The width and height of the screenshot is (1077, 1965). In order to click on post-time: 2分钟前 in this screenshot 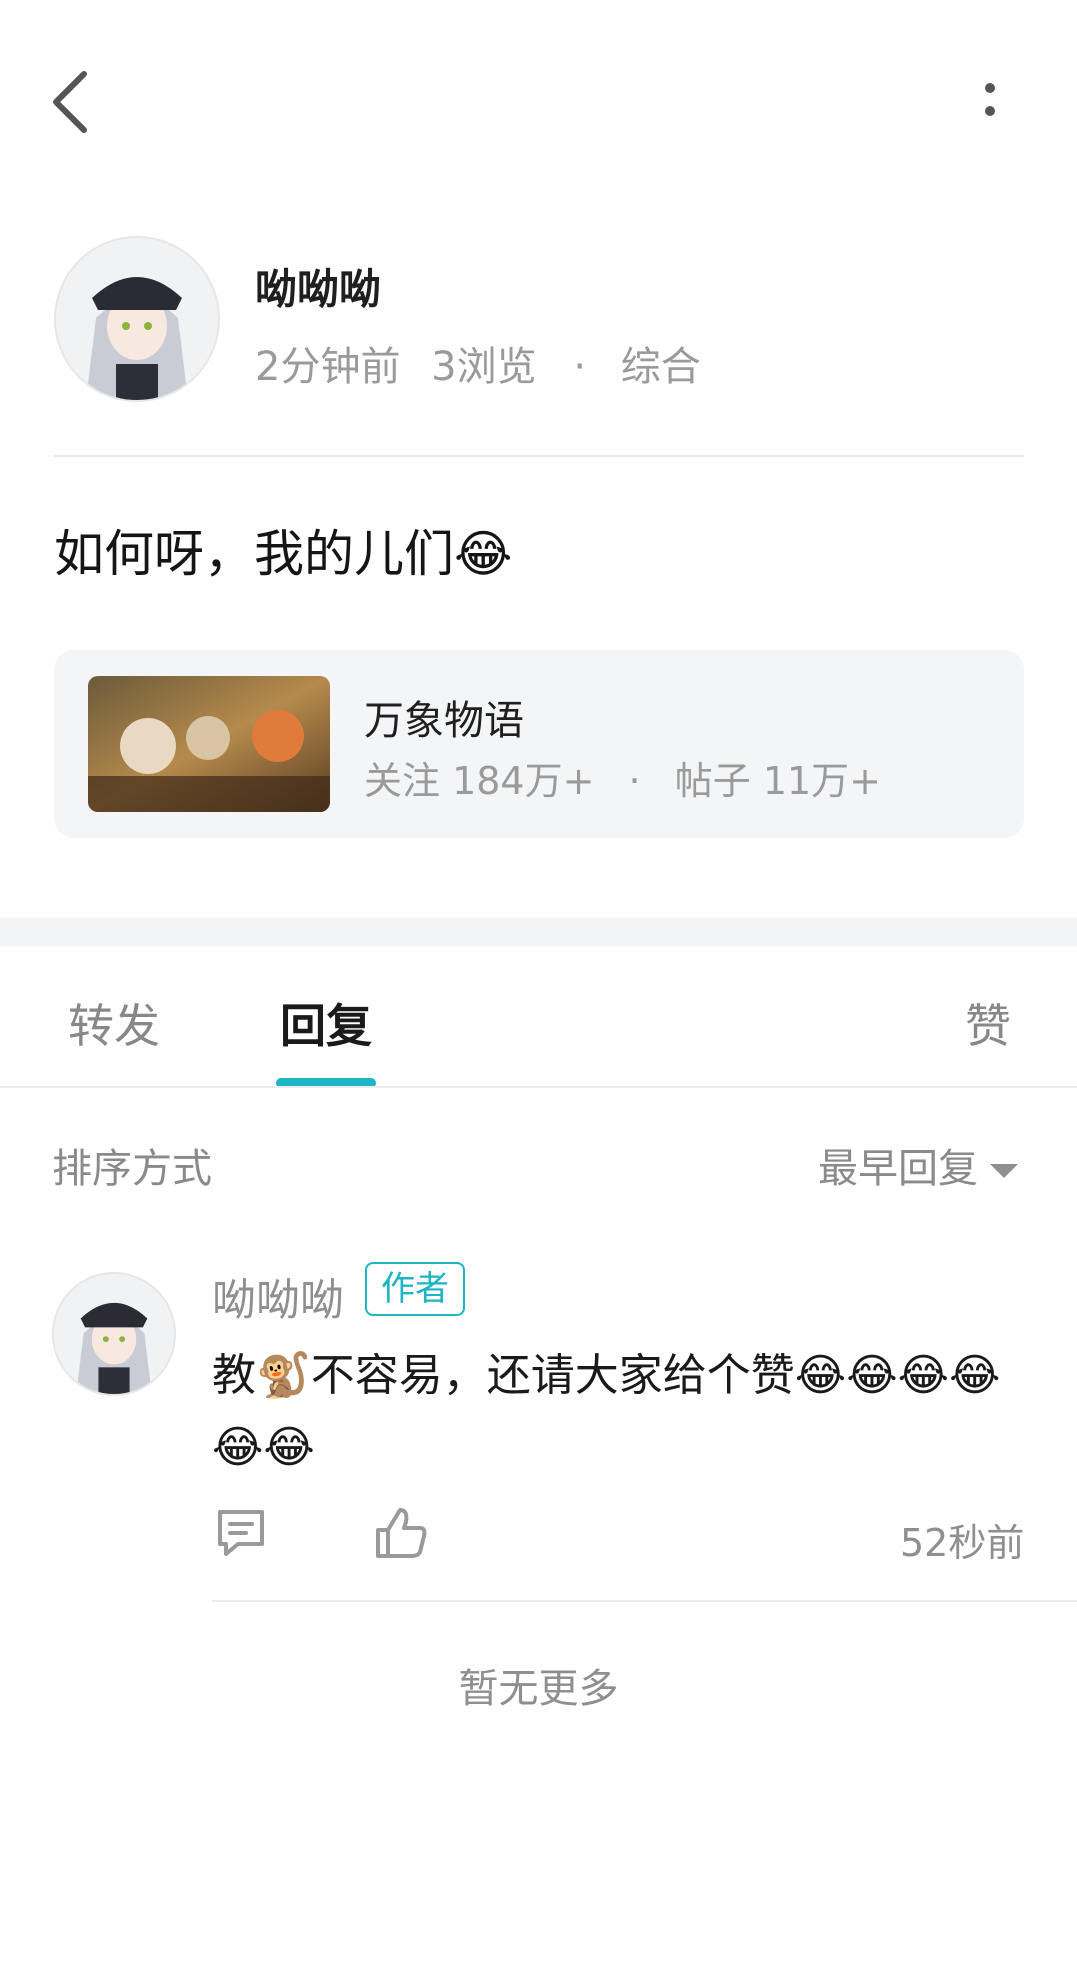, I will do `click(328, 367)`.